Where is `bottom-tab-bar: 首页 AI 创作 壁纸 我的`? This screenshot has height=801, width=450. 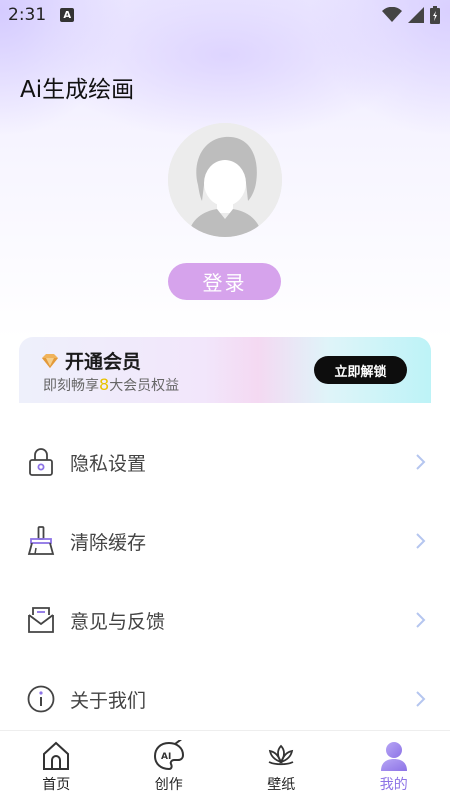 bottom-tab-bar: 首页 AI 创作 壁纸 我的 is located at coordinates (225, 765).